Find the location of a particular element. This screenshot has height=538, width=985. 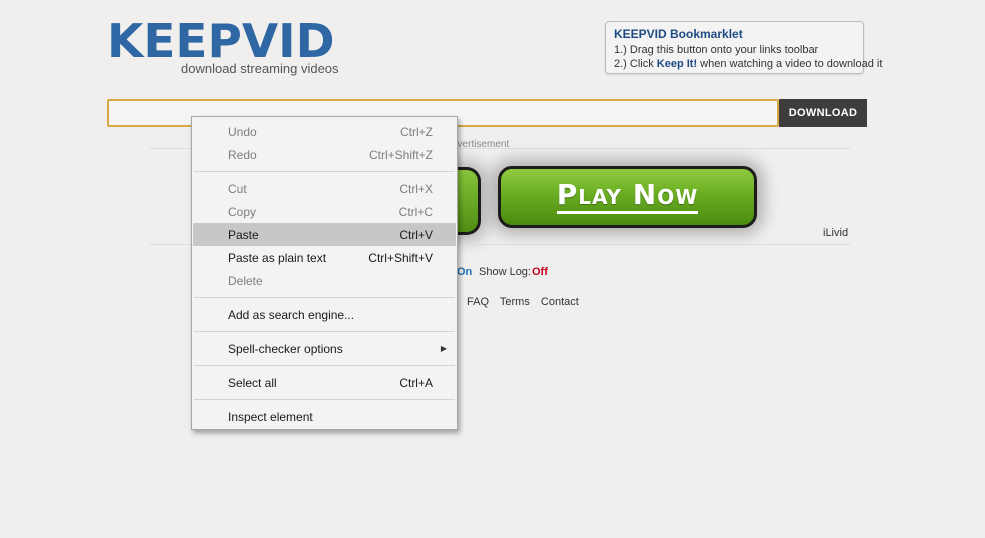

step2-suffix: when watching a video to download it is located at coordinates (790, 64).